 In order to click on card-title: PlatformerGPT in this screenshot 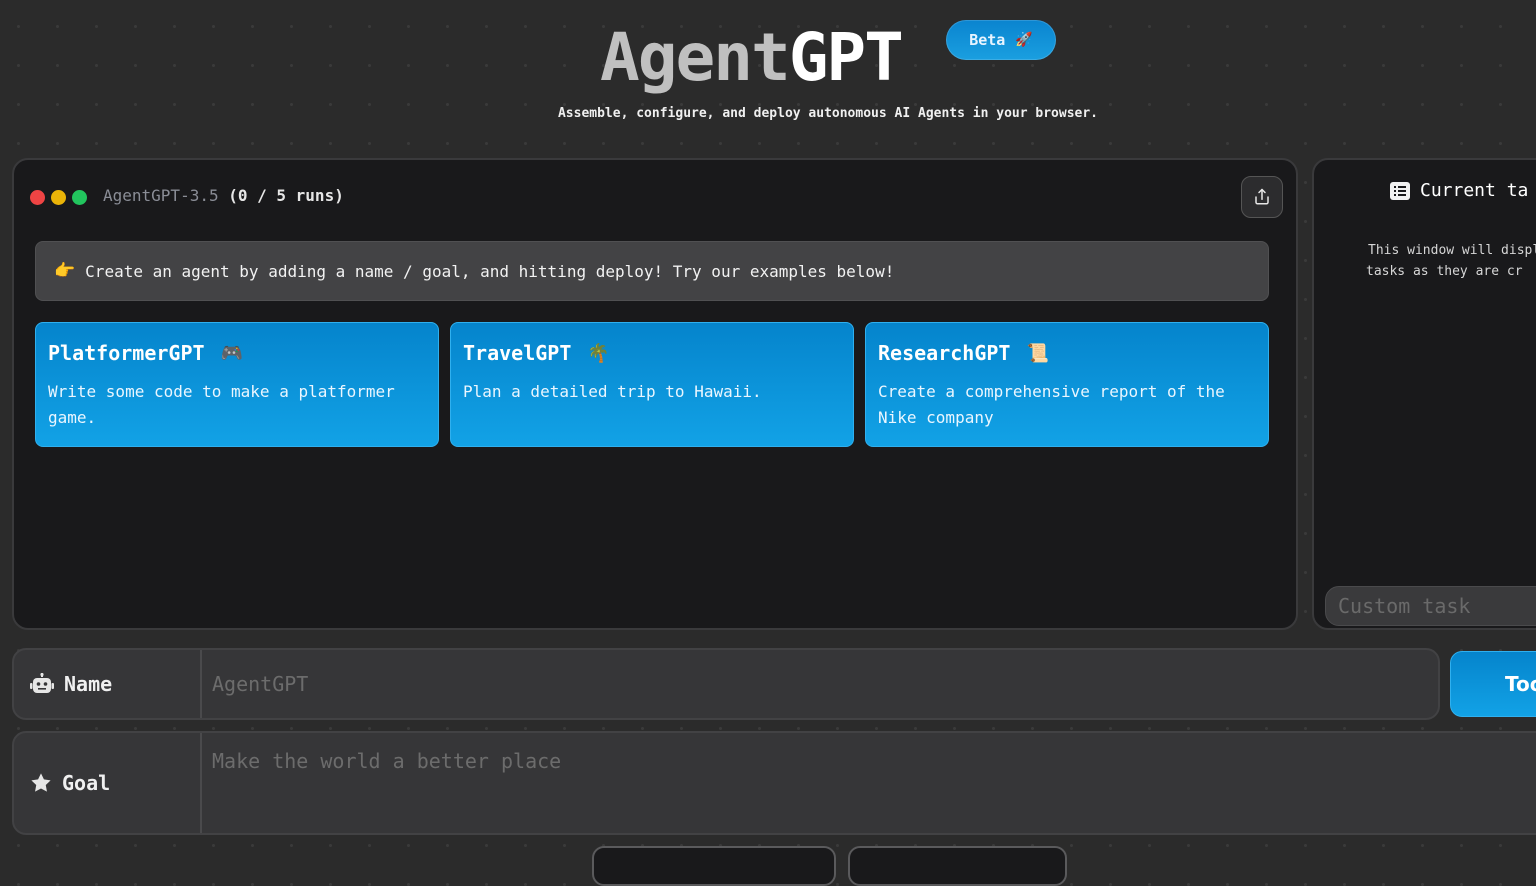, I will do `click(126, 353)`.